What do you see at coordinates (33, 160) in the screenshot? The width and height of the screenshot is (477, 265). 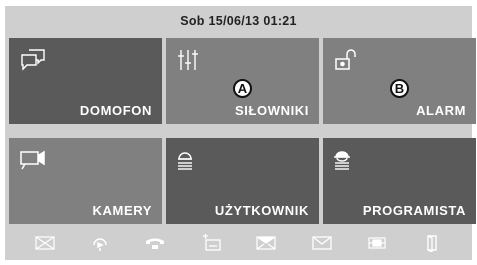 I see `video-camera-icon` at bounding box center [33, 160].